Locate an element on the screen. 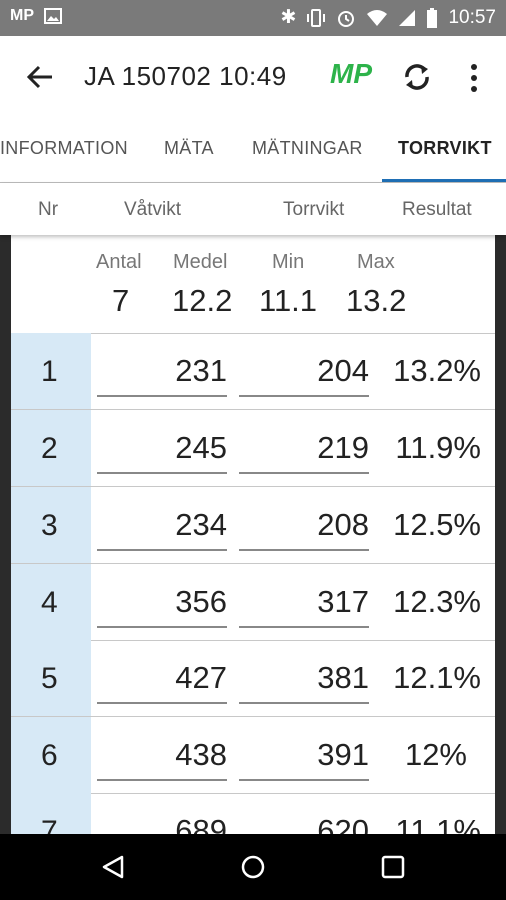 This screenshot has height=900, width=506. row-number-cell: 5 is located at coordinates (51, 678).